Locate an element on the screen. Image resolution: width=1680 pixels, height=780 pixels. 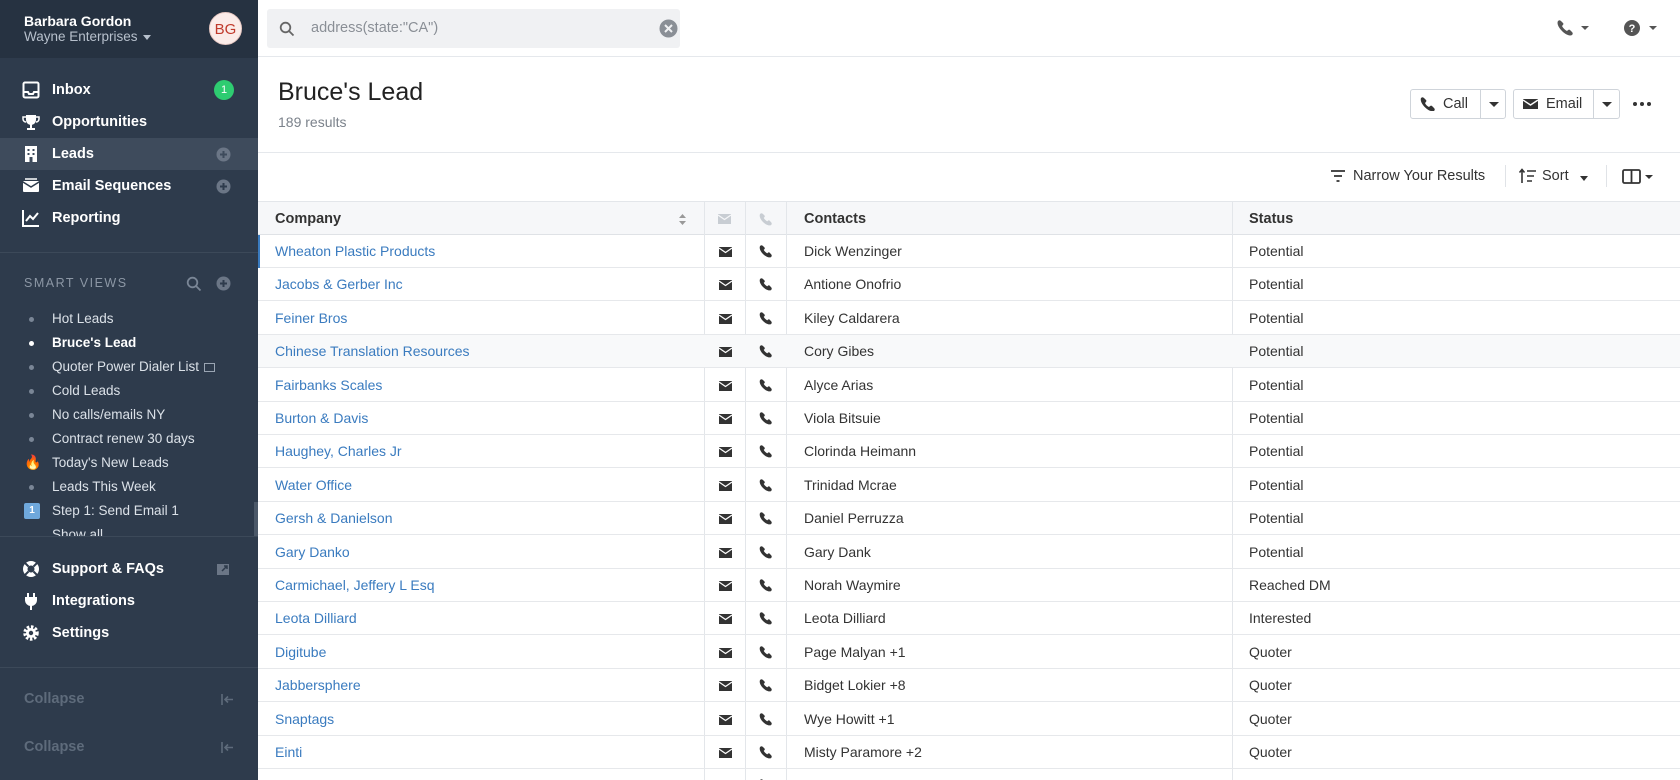
sidebar-item-reporting: Reporting is located at coordinates (129, 218).